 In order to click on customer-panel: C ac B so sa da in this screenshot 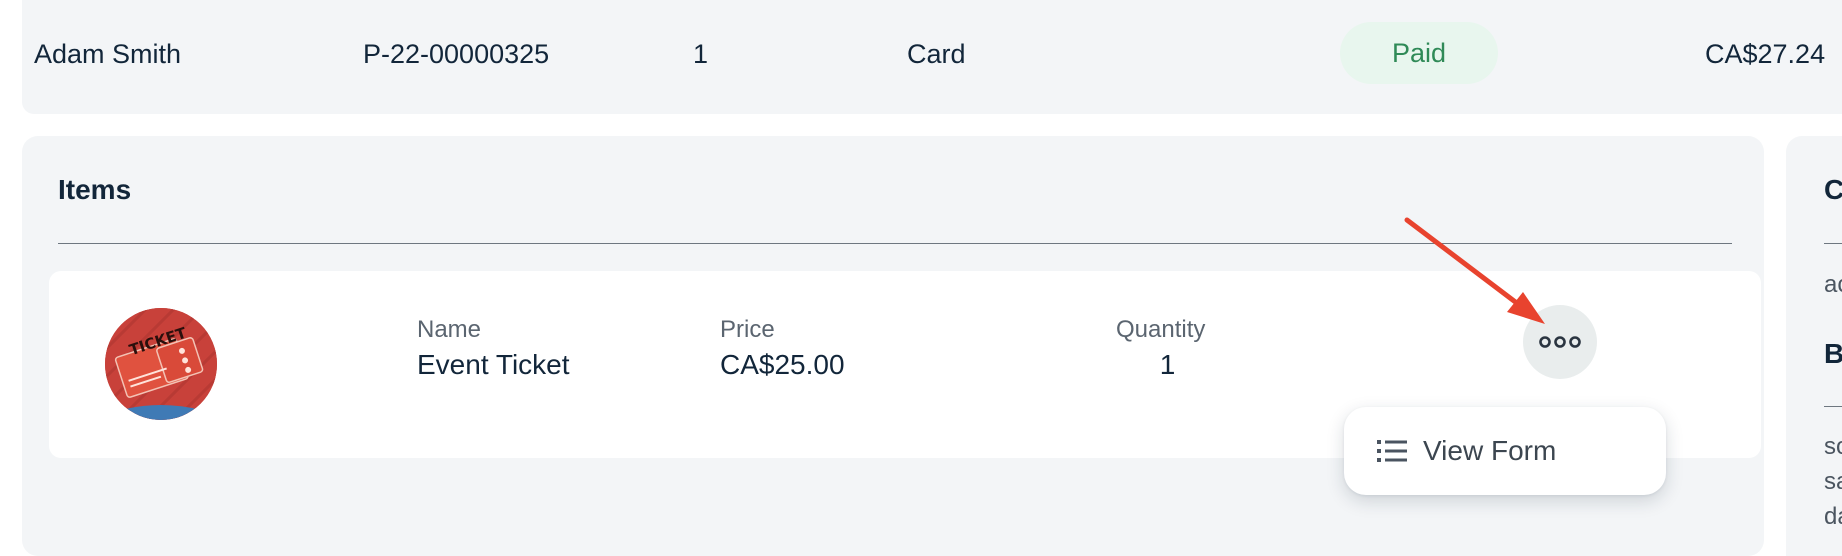, I will do `click(1814, 346)`.